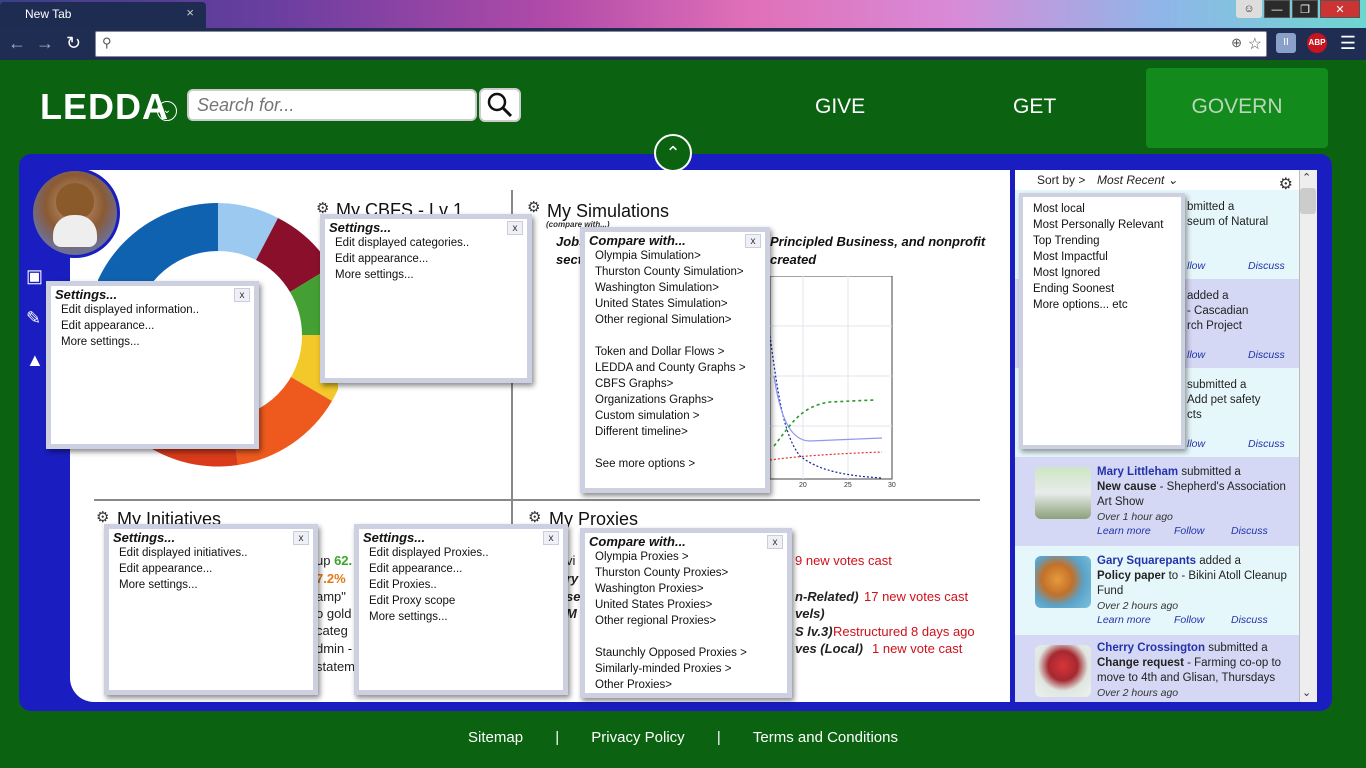 This screenshot has height=768, width=1366. I want to click on scrollbar-thumb, so click(1308, 201).